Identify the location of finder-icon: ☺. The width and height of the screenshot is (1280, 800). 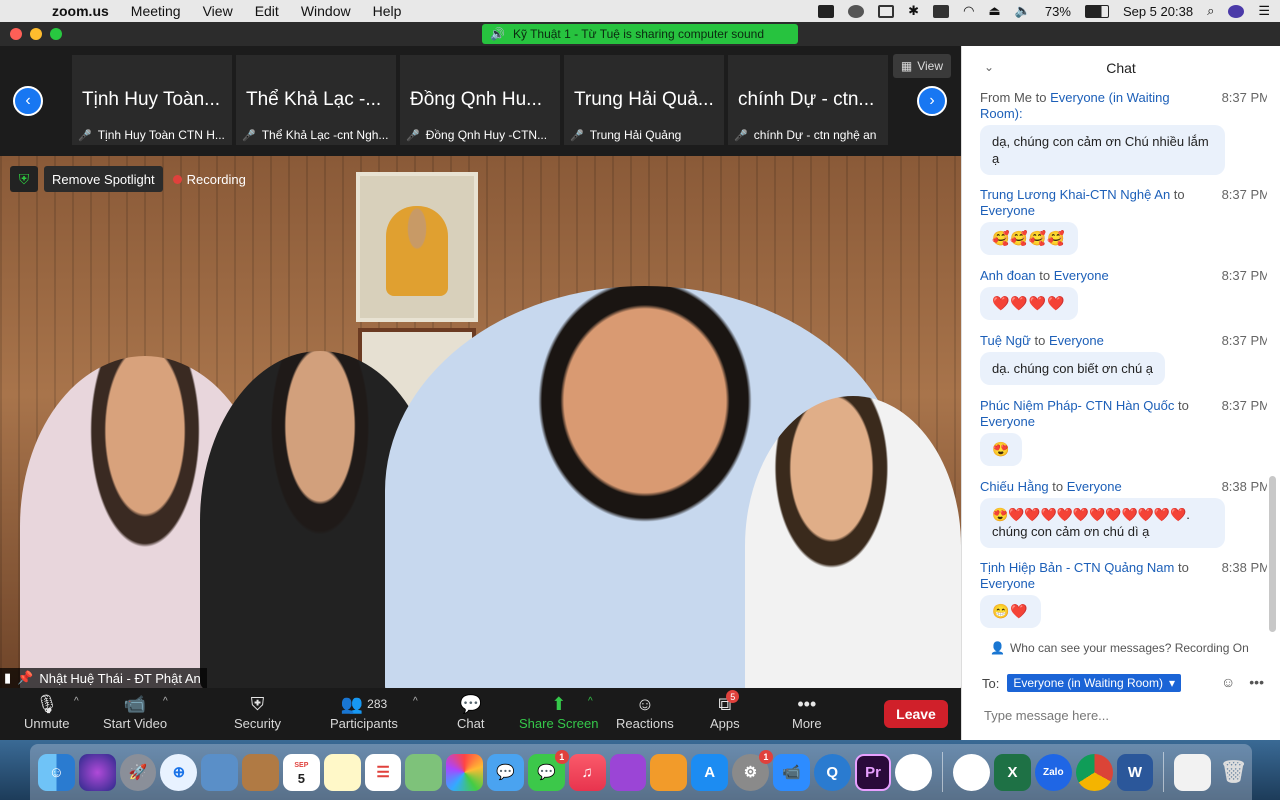
(56, 772).